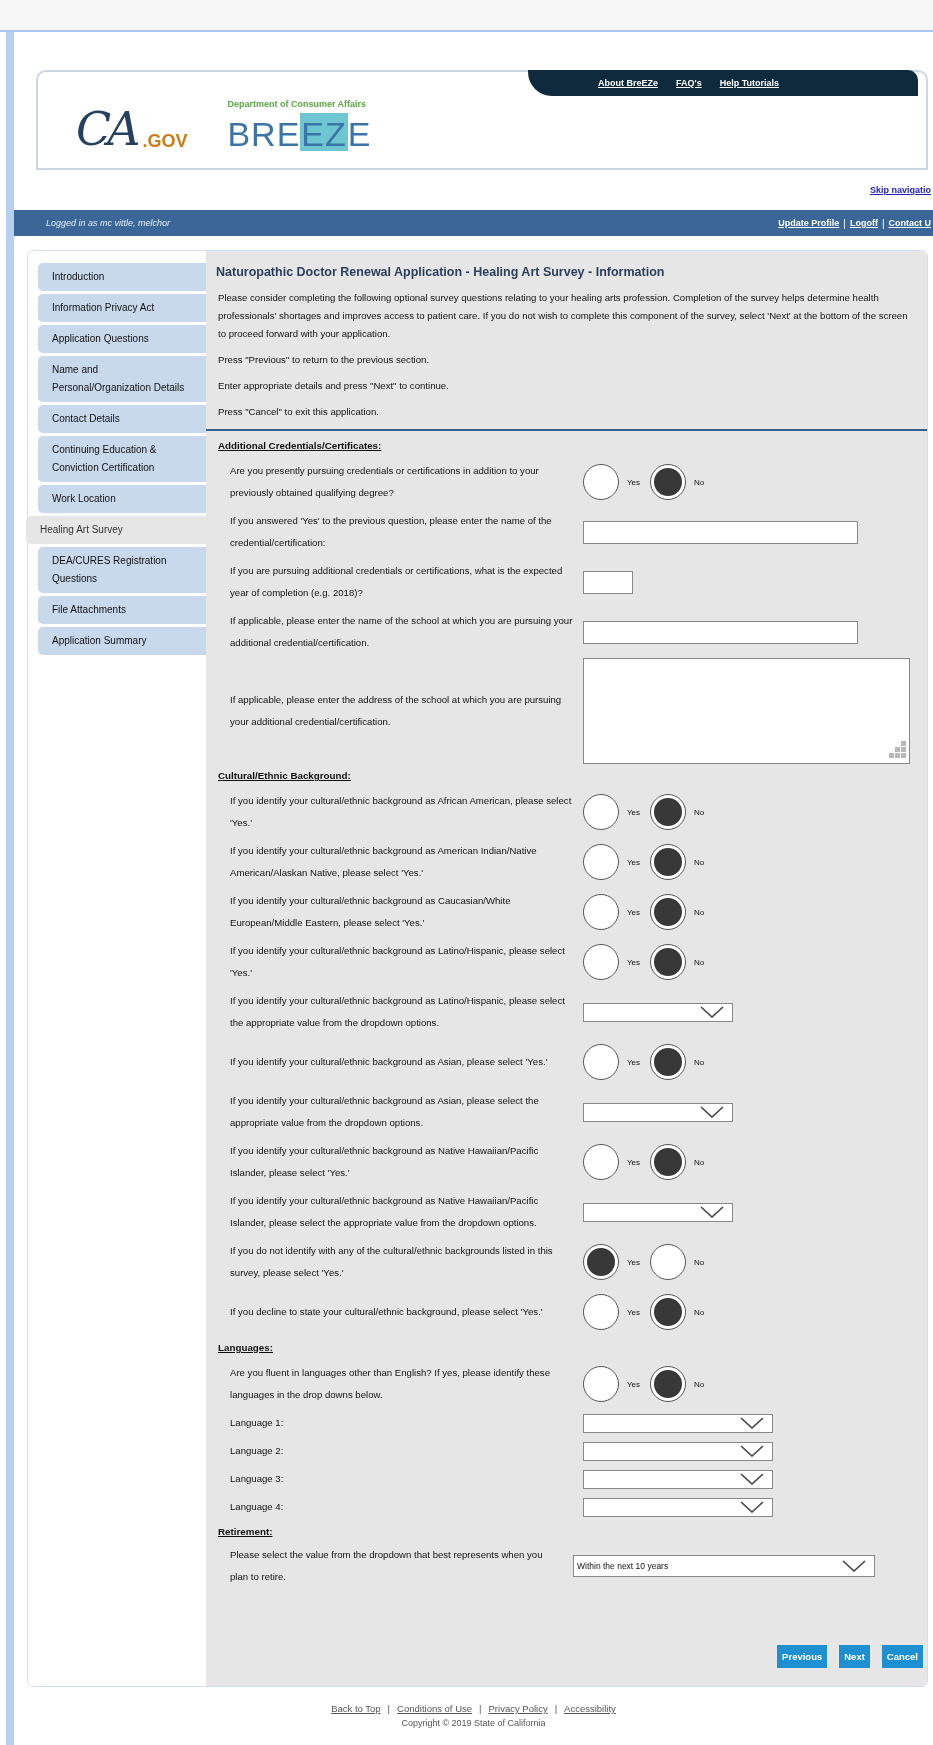  I want to click on nav-button: Next, so click(854, 1656).